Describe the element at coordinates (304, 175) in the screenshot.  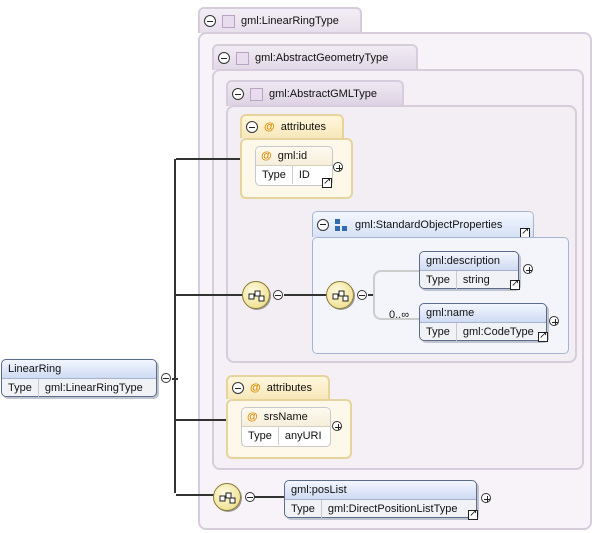
I see `type-value: ID` at that location.